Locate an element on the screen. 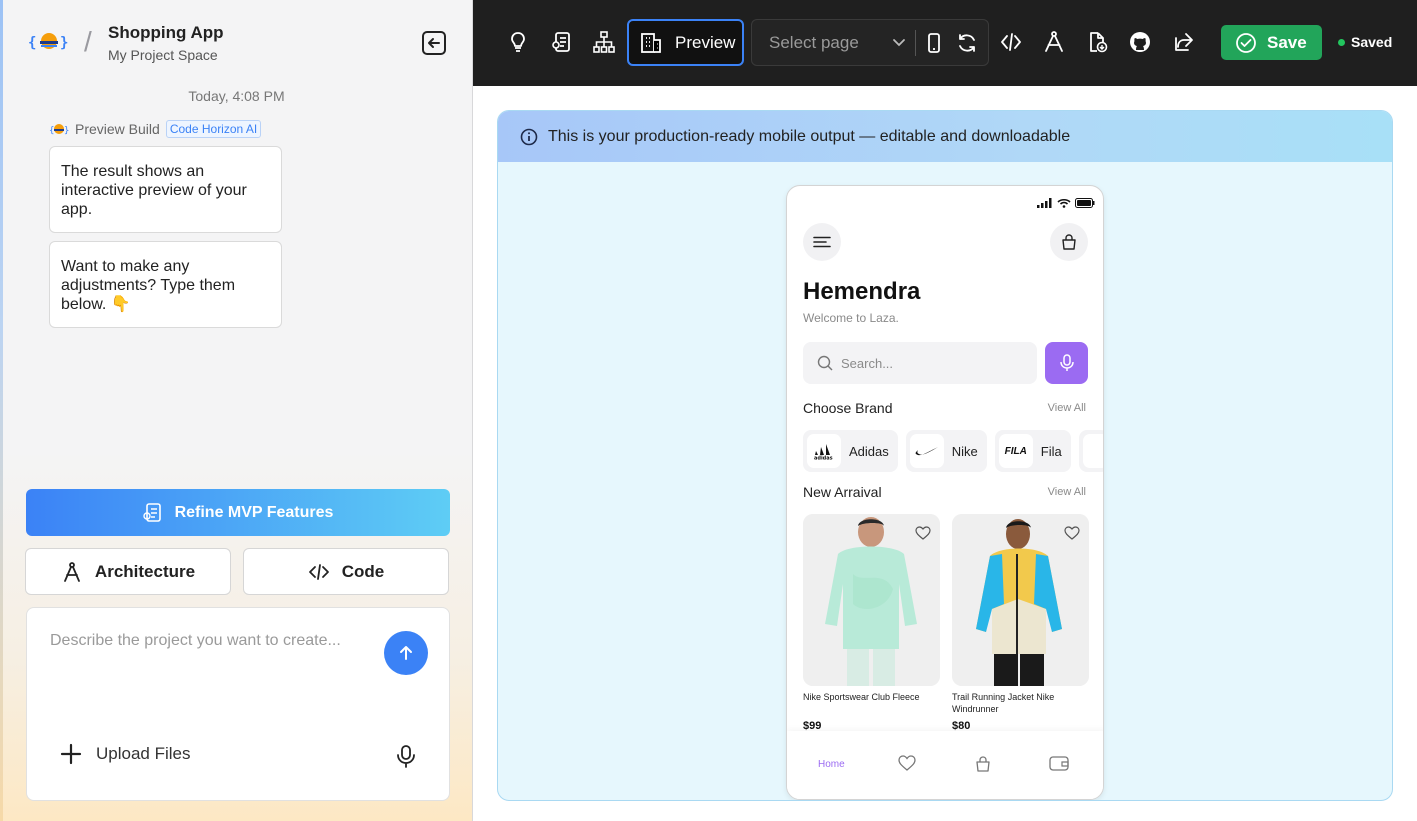  brand-chip-partial is located at coordinates (1090, 451).